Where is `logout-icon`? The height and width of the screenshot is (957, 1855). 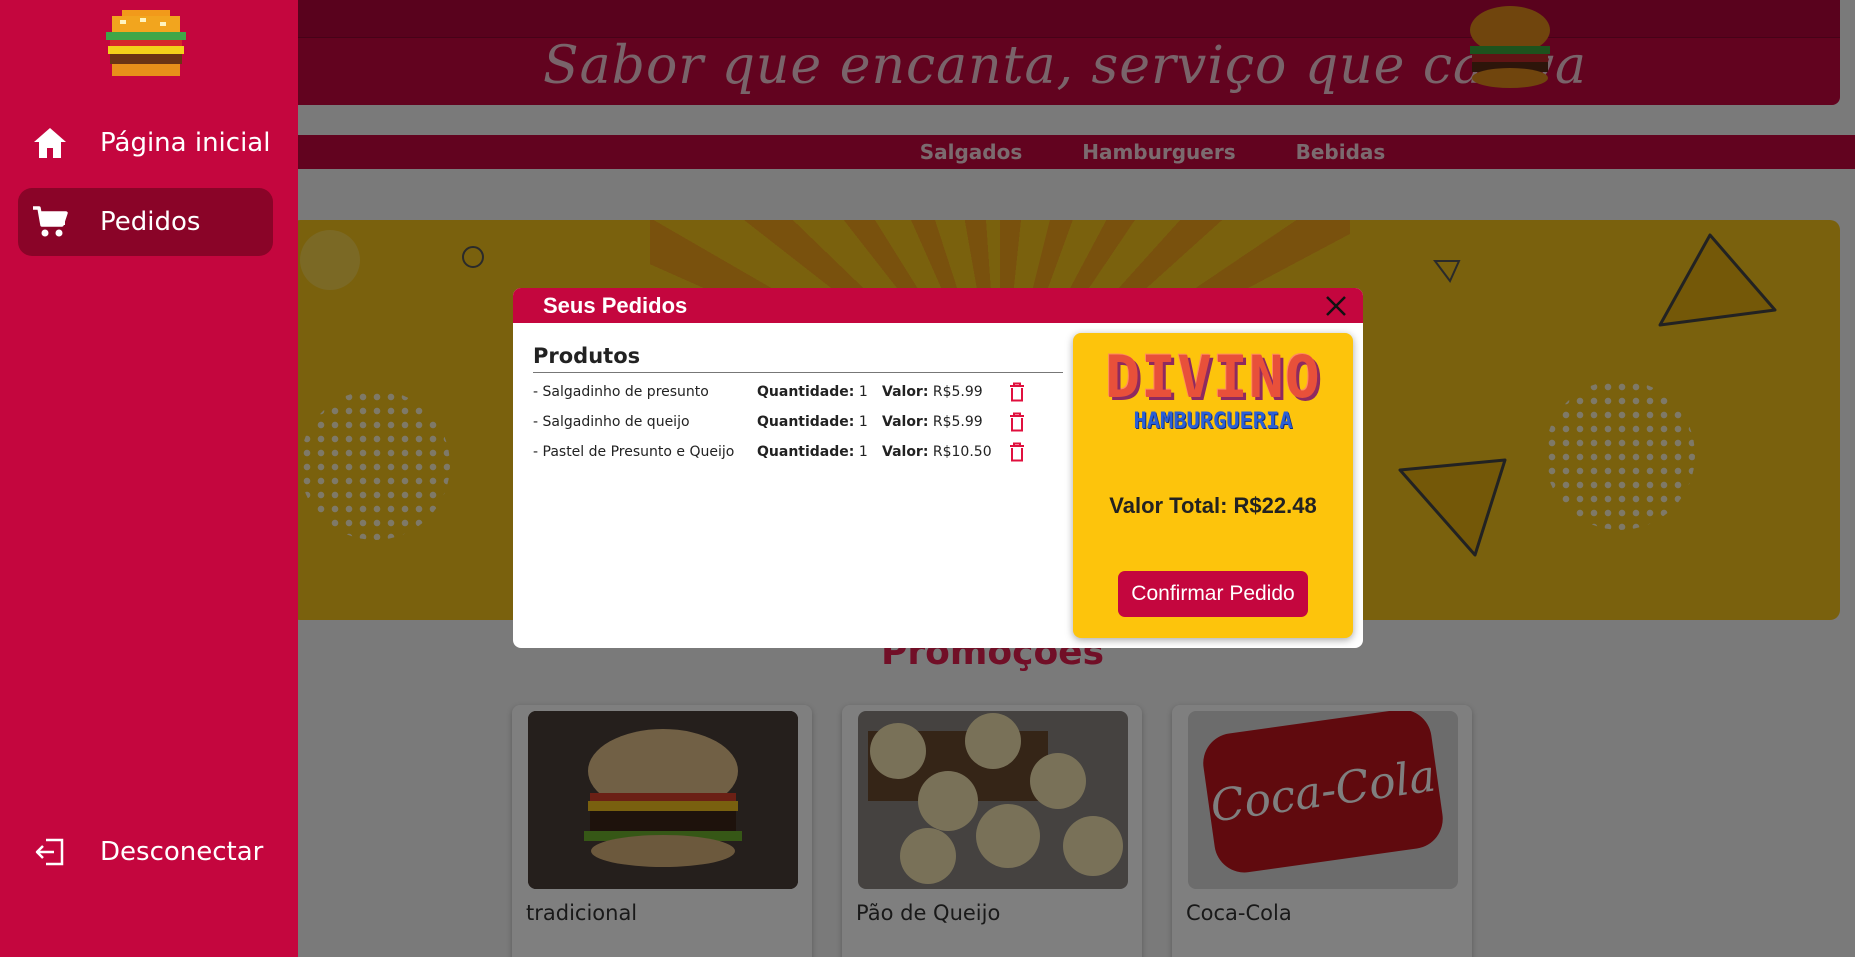
logout-icon is located at coordinates (50, 852).